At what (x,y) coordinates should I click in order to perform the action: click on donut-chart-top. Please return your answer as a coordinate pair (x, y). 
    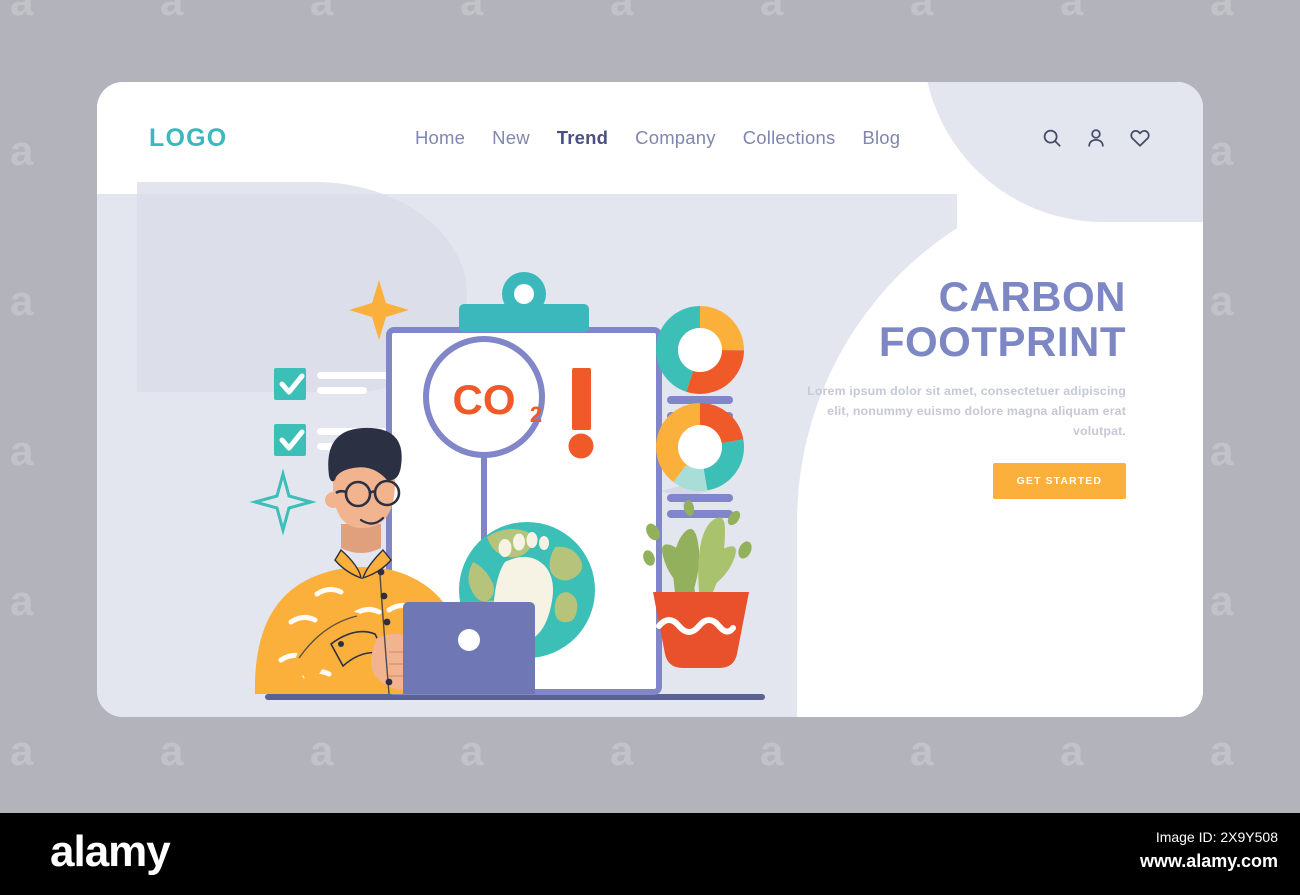
    Looking at the image, I should click on (700, 350).